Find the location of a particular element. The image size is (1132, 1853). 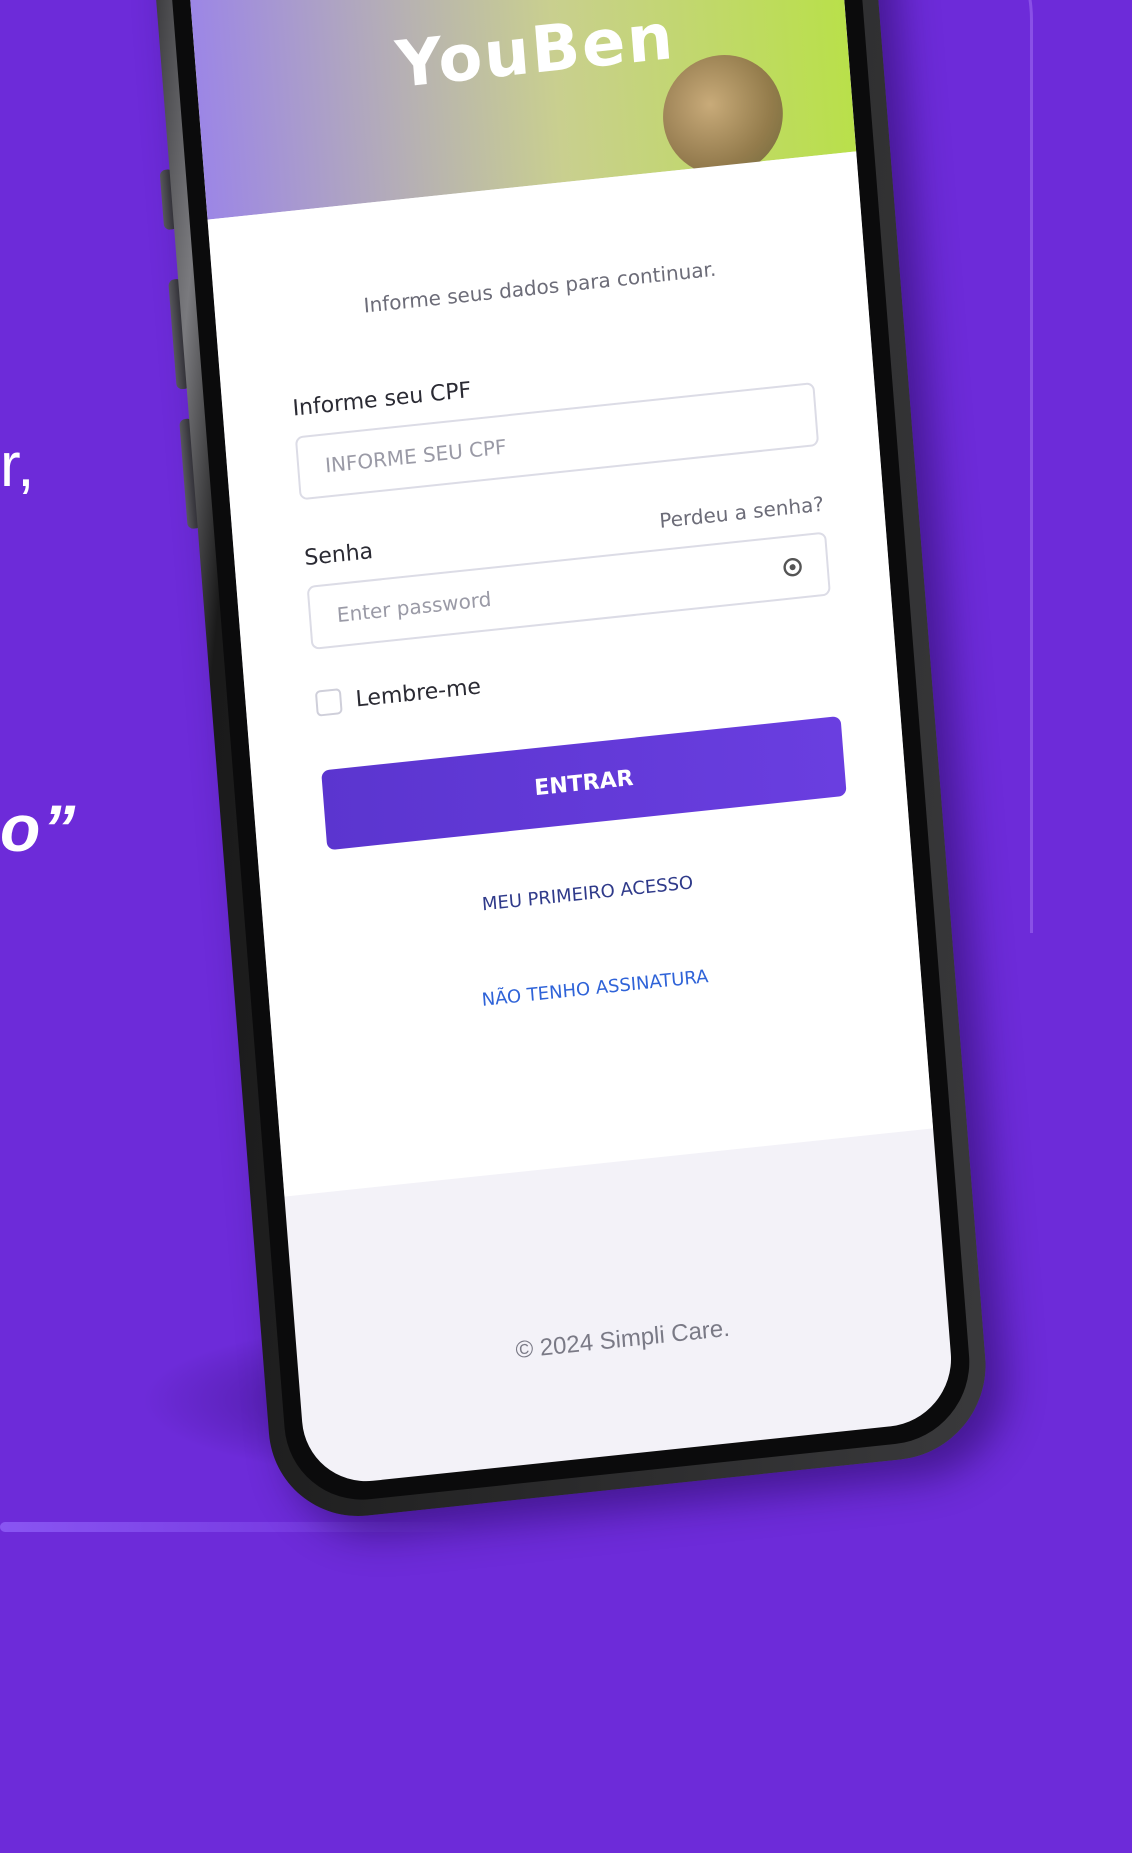

cpf-label: Informe seu CPF is located at coordinates (382, 399).